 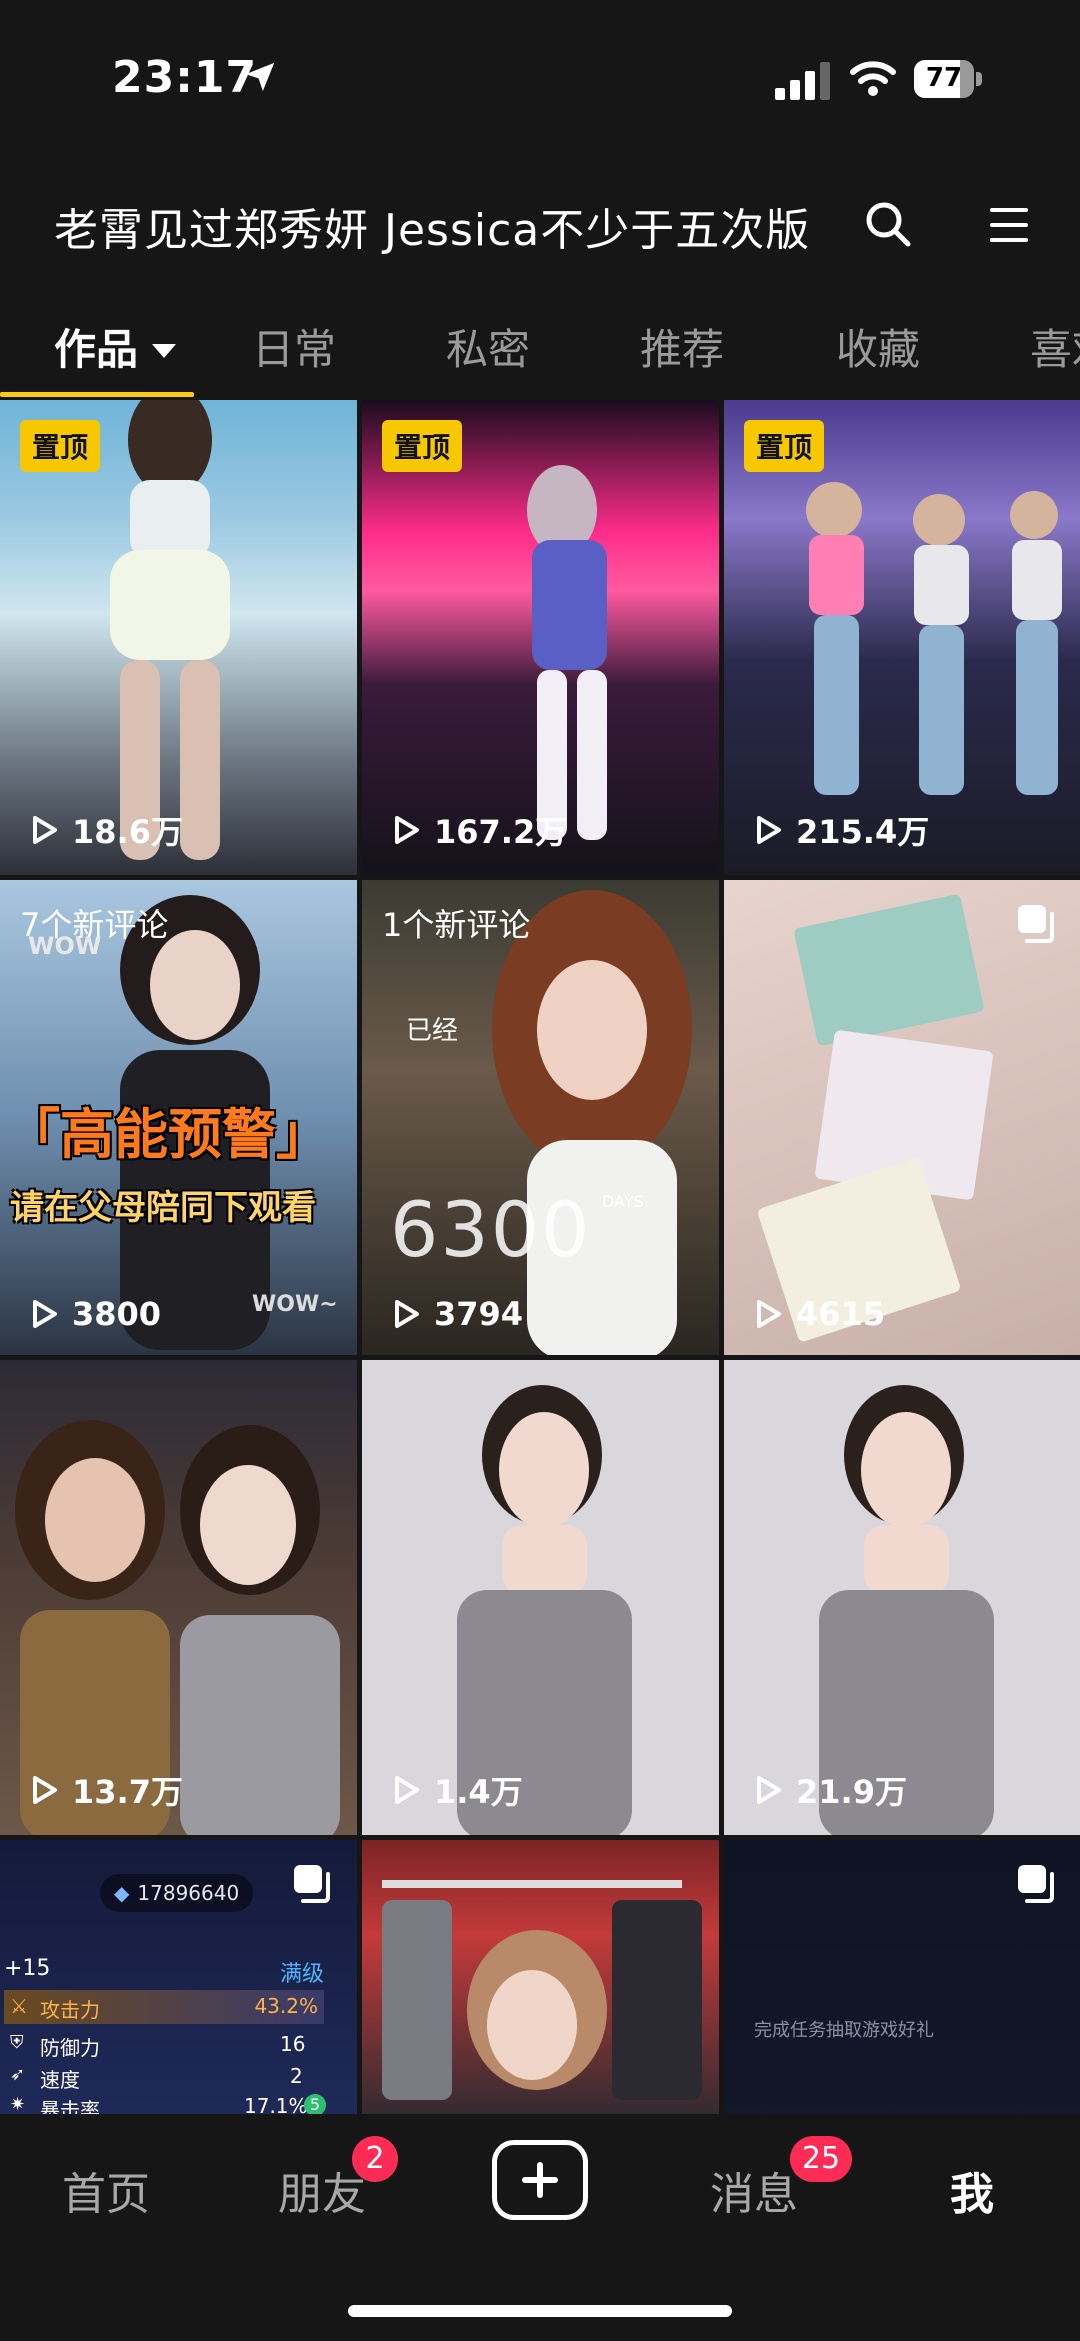 I want to click on play-count-text: 3794, so click(x=479, y=1314).